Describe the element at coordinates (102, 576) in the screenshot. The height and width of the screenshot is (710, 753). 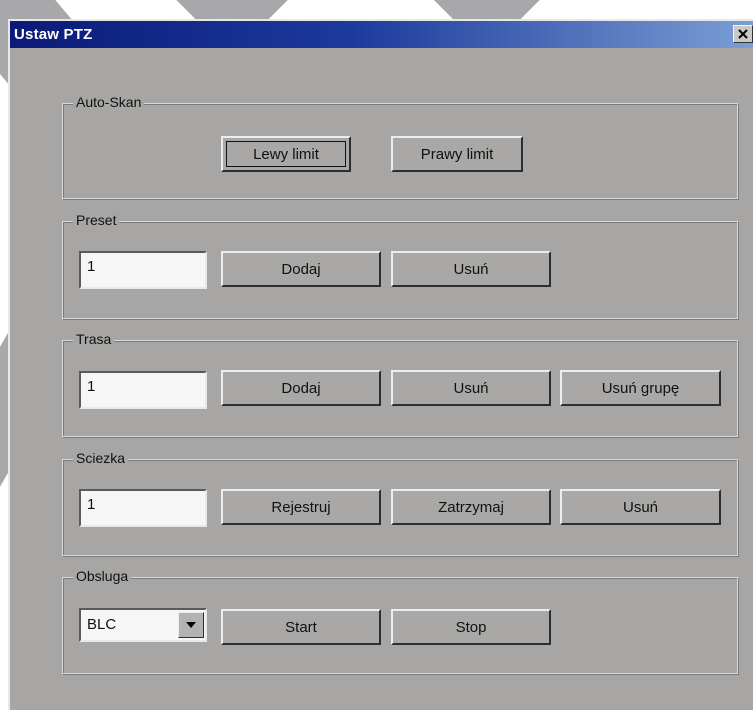
I see `service-label: Obsluga` at that location.